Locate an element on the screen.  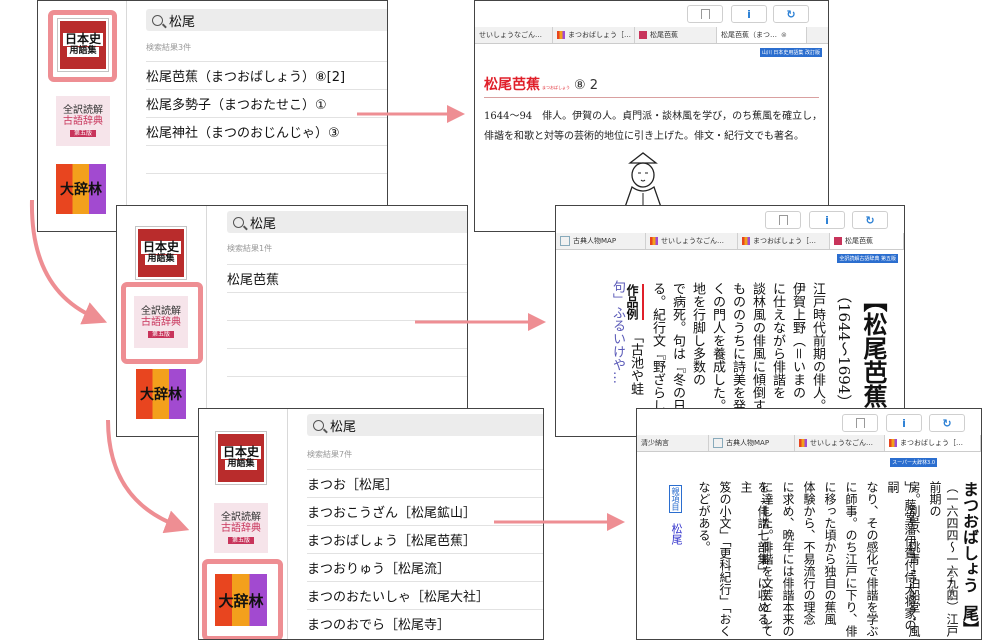
result-row: まつのおでら［松尾寺］ is located at coordinates (425, 623).